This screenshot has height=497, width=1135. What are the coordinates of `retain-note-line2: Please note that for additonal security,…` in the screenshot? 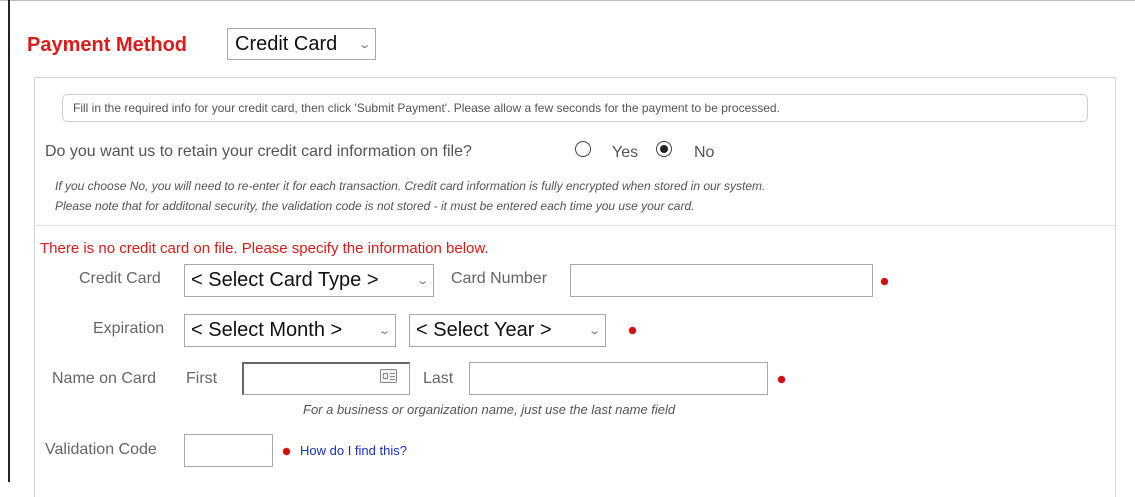 It's located at (375, 206).